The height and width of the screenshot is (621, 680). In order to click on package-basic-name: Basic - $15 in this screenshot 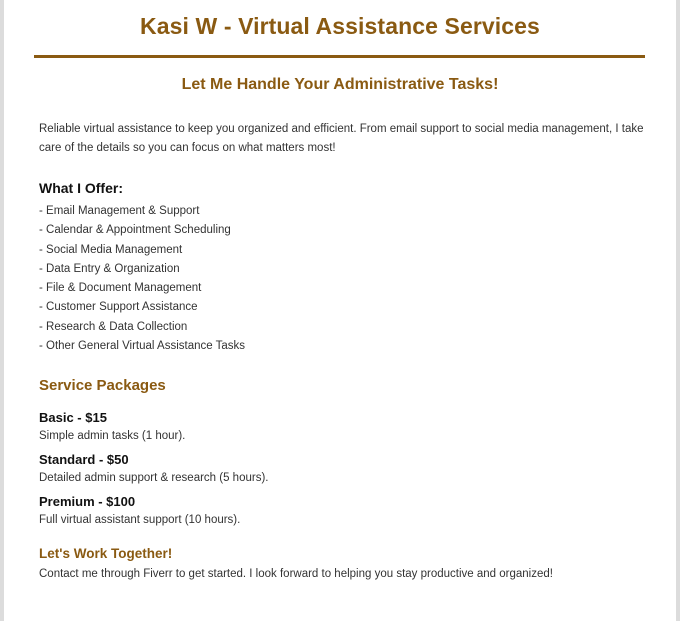, I will do `click(73, 417)`.